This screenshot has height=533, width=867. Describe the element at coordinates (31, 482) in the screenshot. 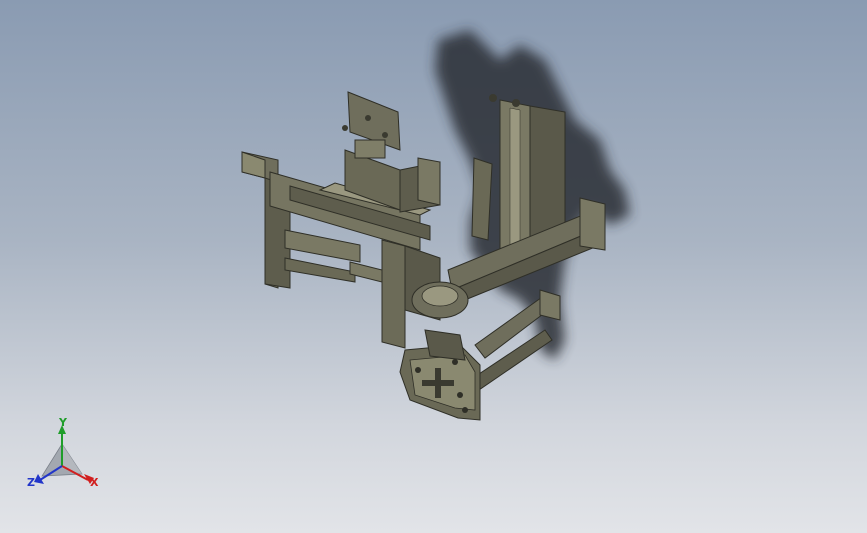

I see `z-axis-label: Z` at that location.